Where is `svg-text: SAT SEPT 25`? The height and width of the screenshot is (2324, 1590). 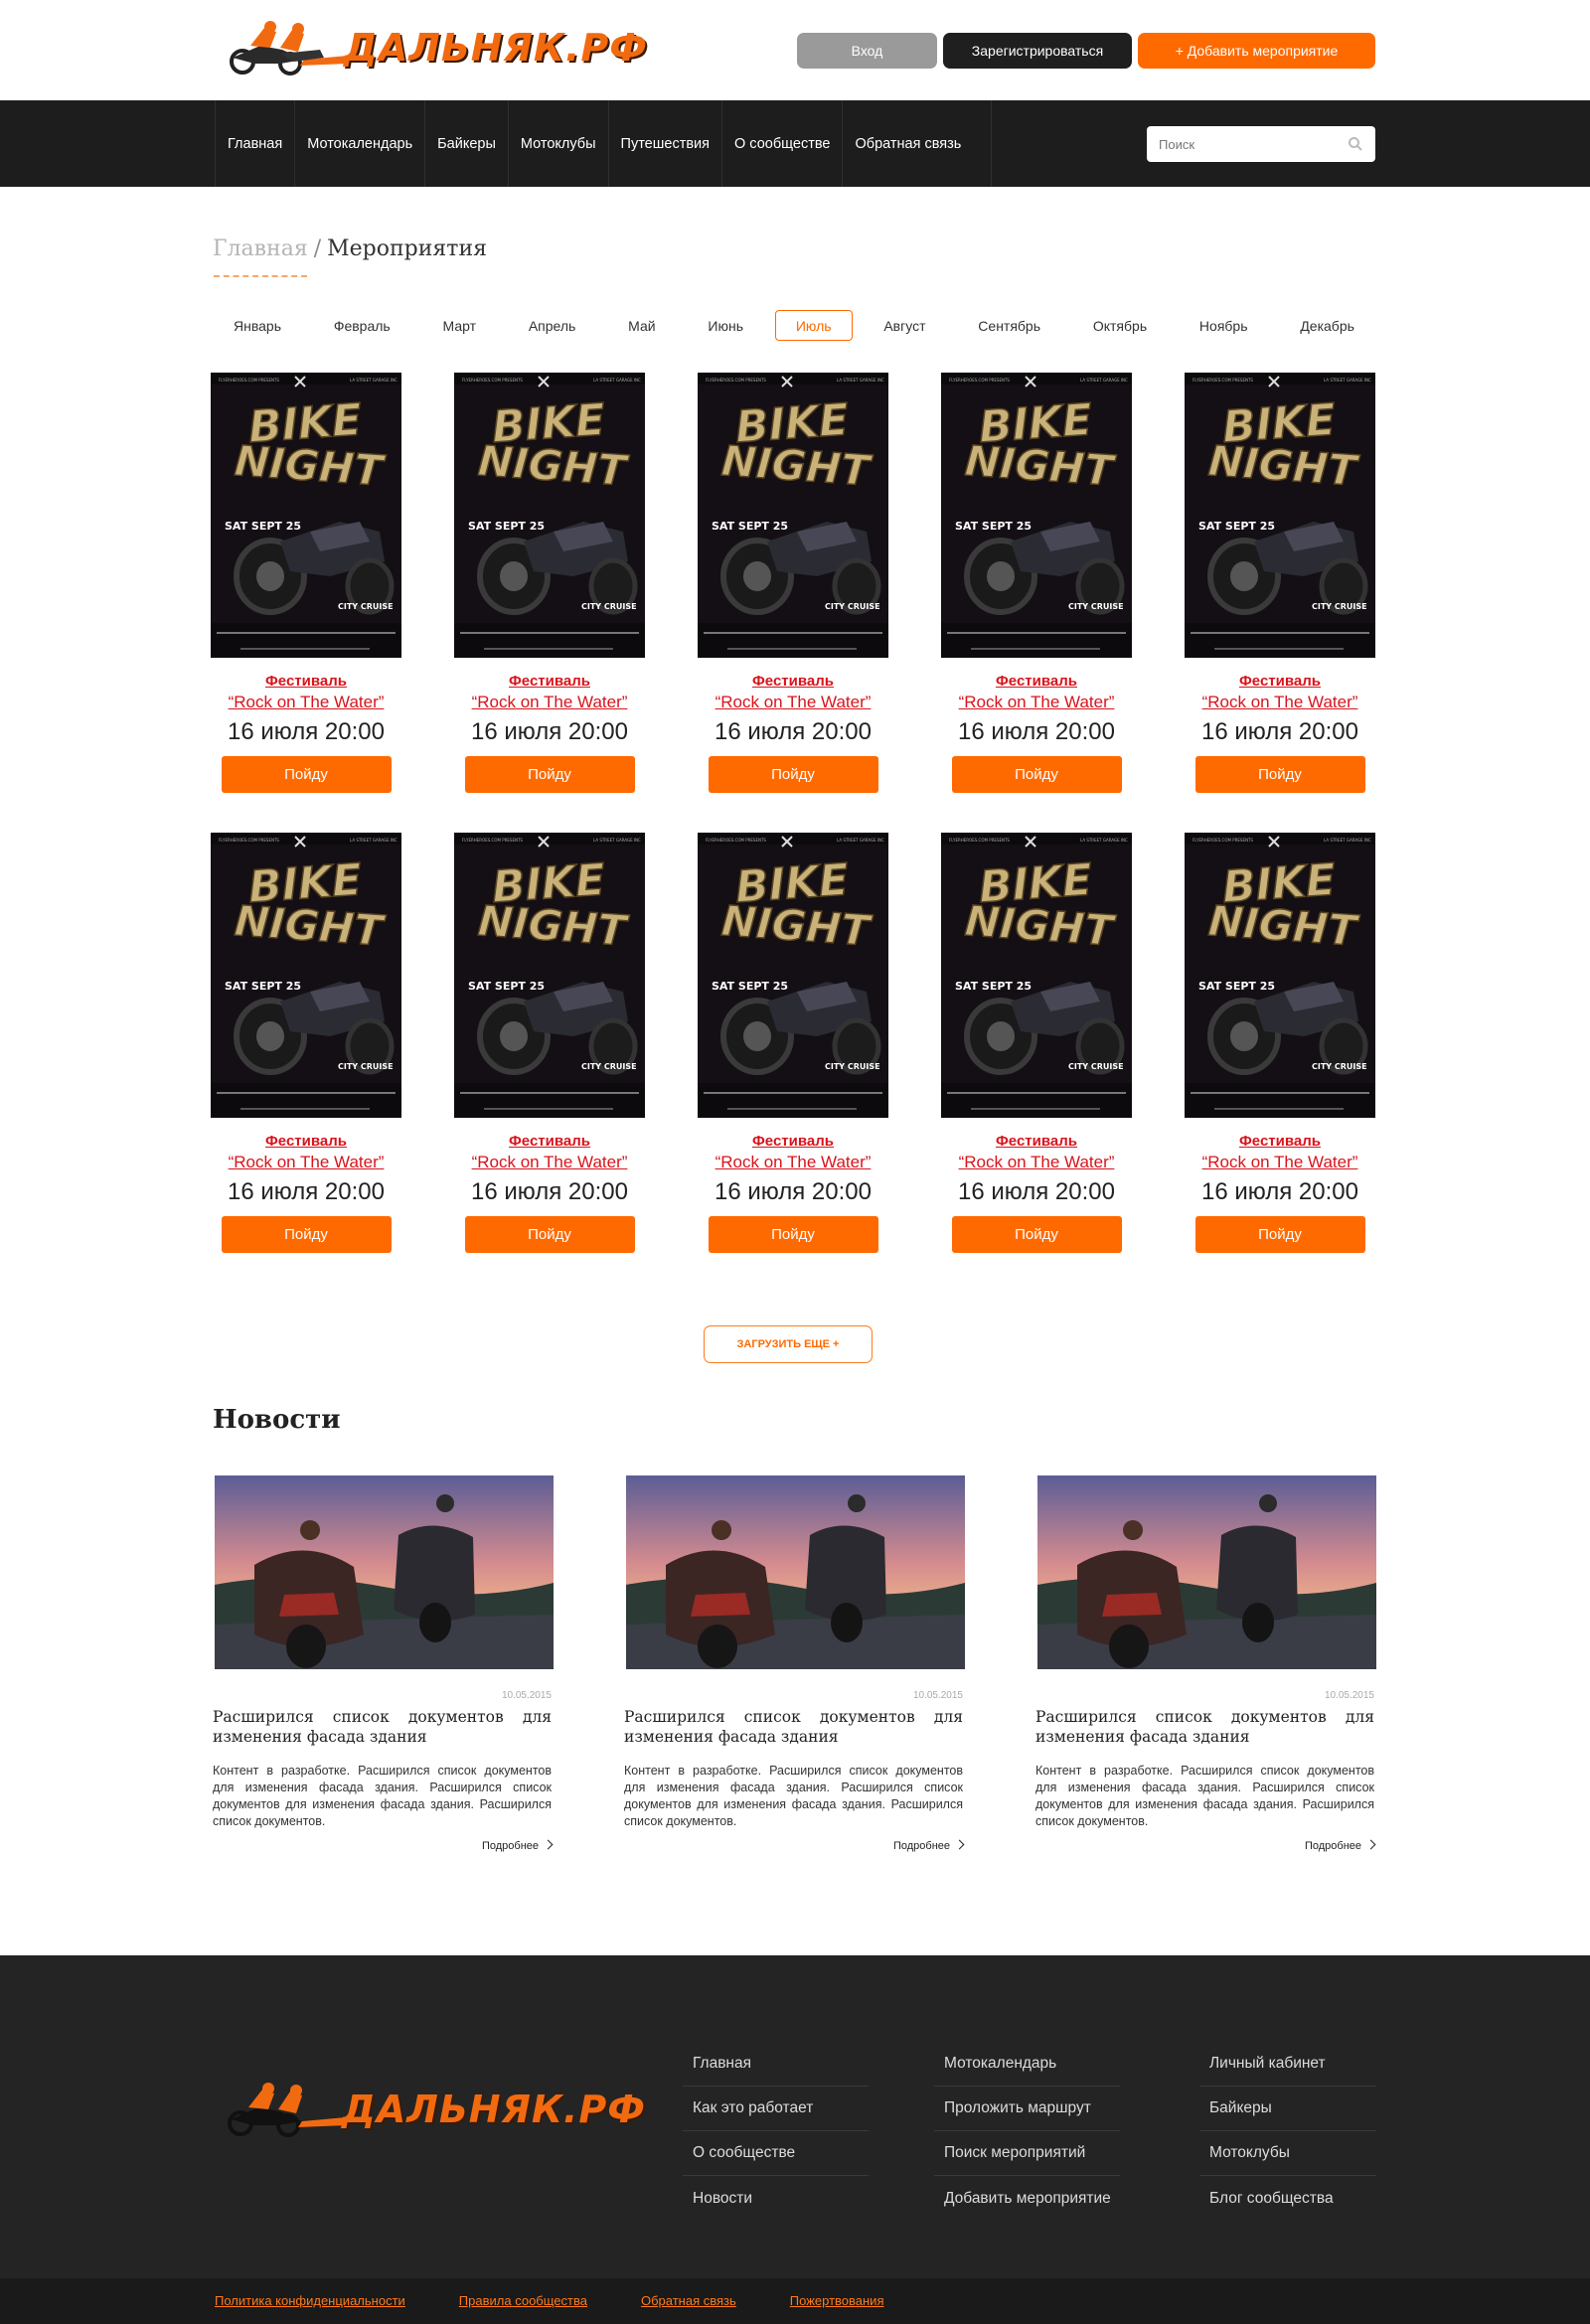
svg-text: SAT SEPT 25 is located at coordinates (507, 526).